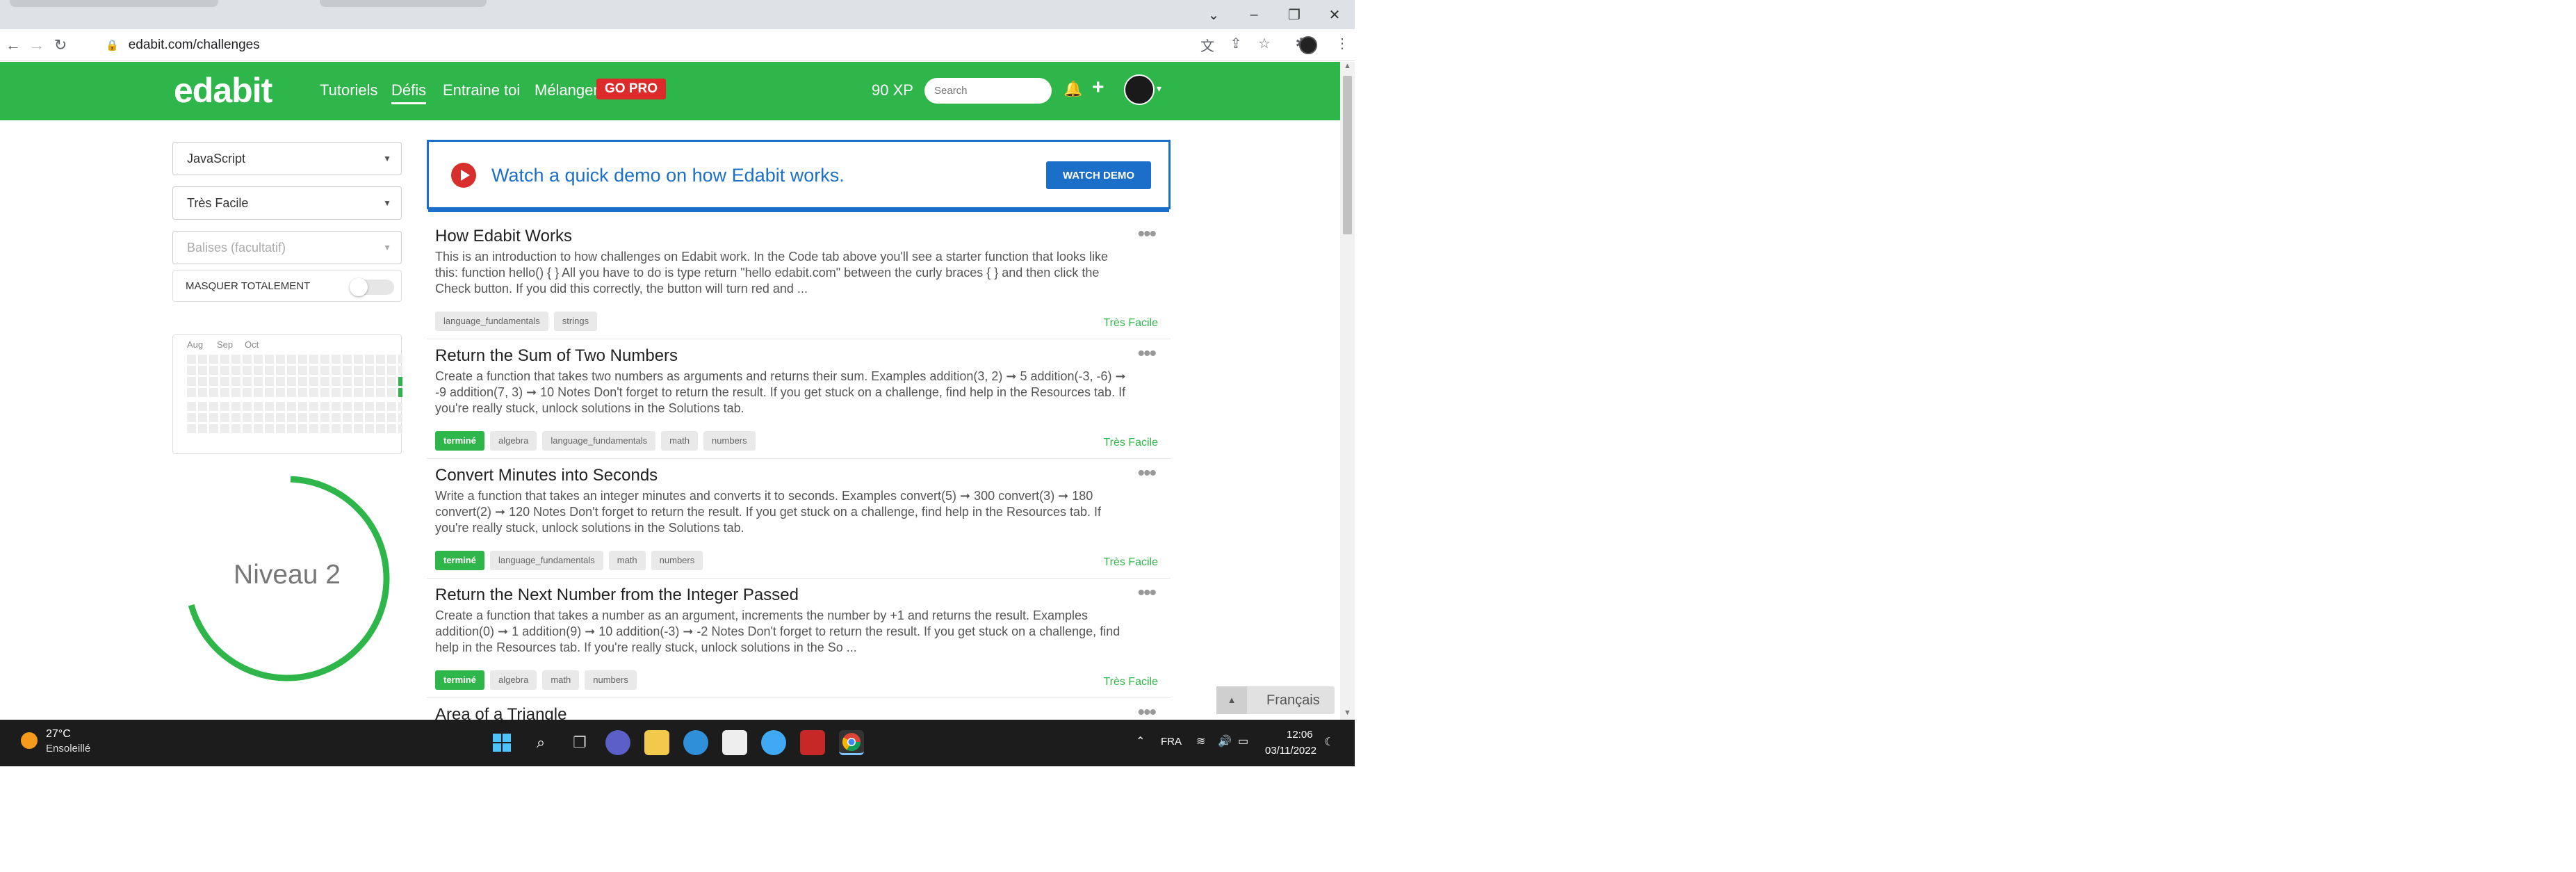 This screenshot has width=2576, height=872. What do you see at coordinates (223, 91) in the screenshot?
I see `edabit-logo: edabit` at bounding box center [223, 91].